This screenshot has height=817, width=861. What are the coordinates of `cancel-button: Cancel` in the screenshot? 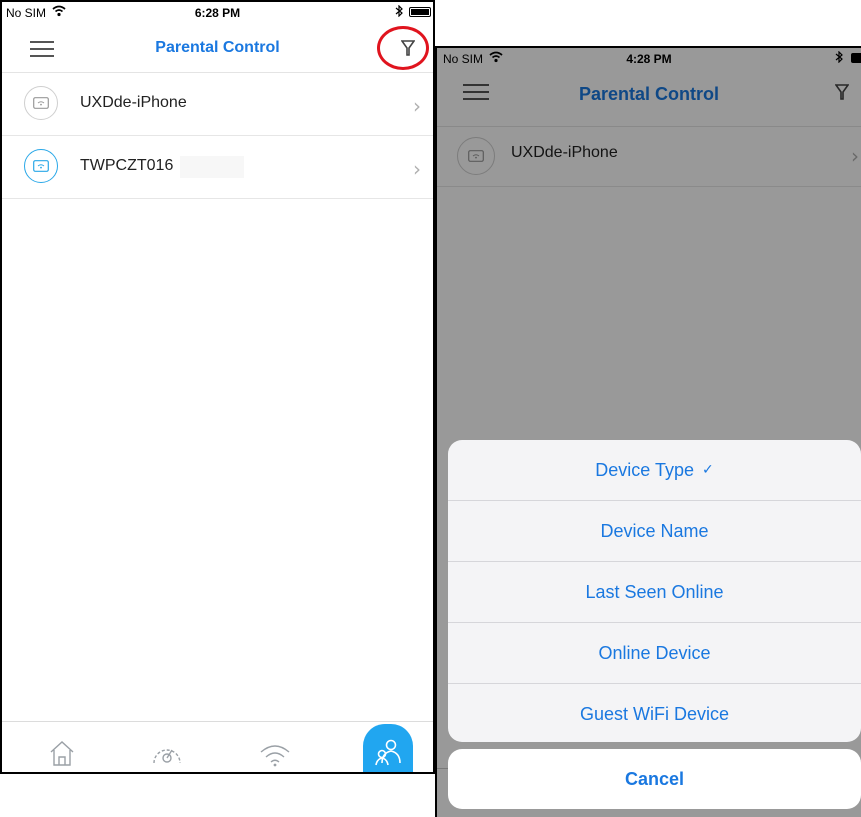 It's located at (654, 779).